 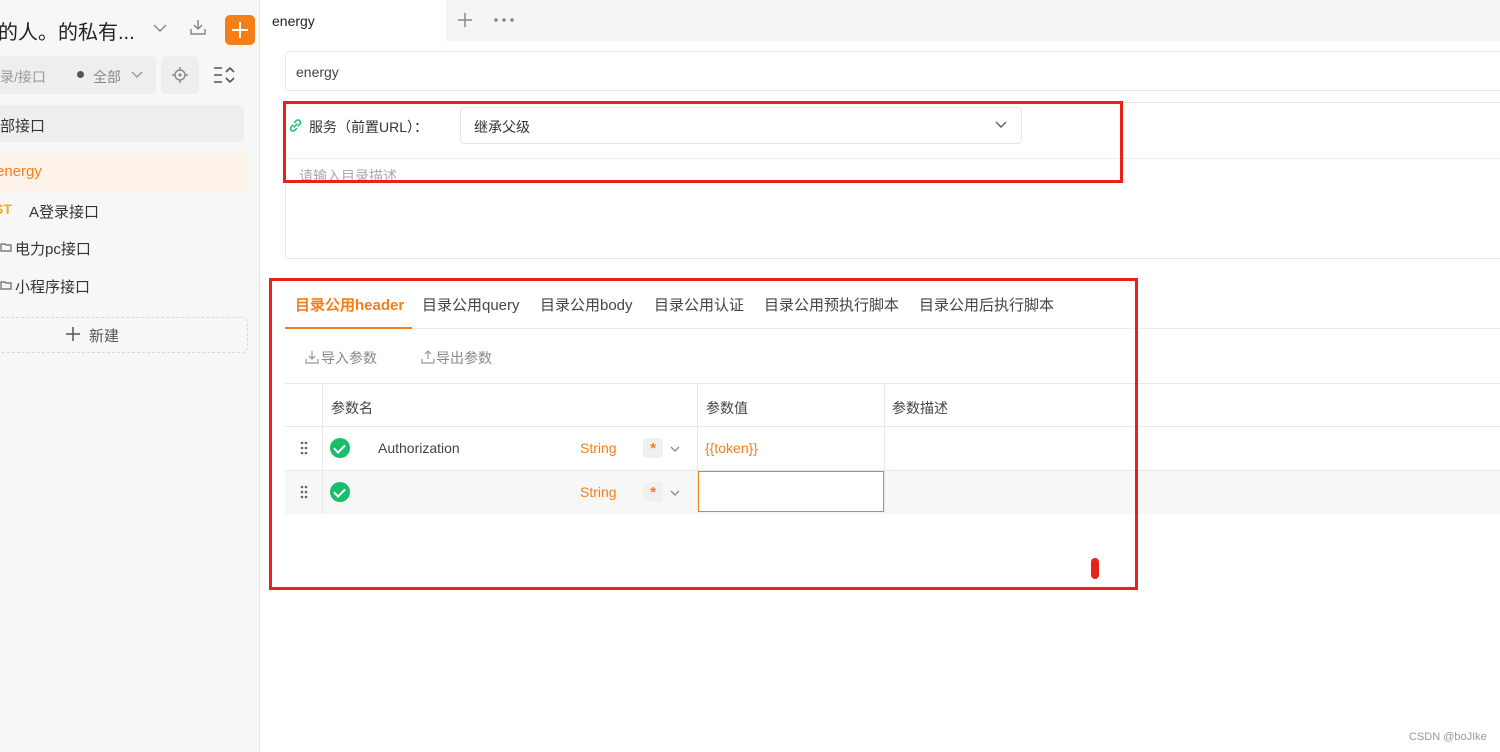 What do you see at coordinates (504, 20) in the screenshot?
I see `more-icon` at bounding box center [504, 20].